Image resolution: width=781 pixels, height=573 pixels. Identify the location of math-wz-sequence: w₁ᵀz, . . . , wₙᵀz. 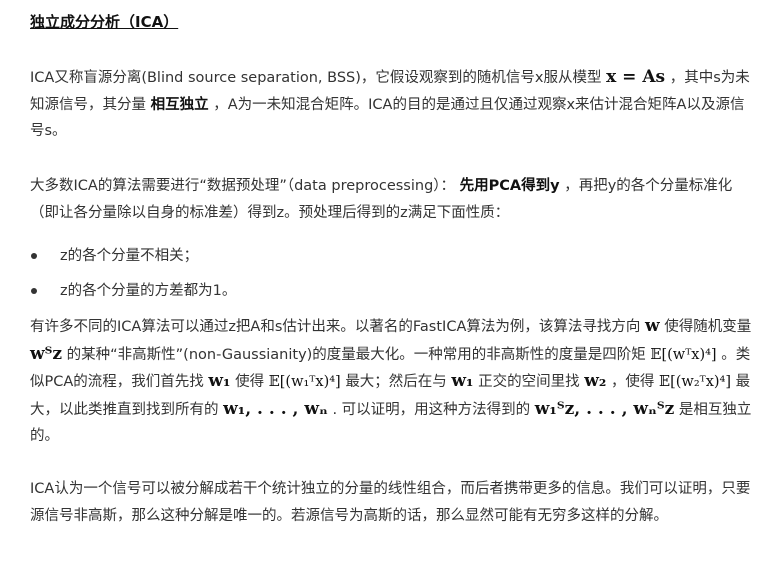
(604, 408).